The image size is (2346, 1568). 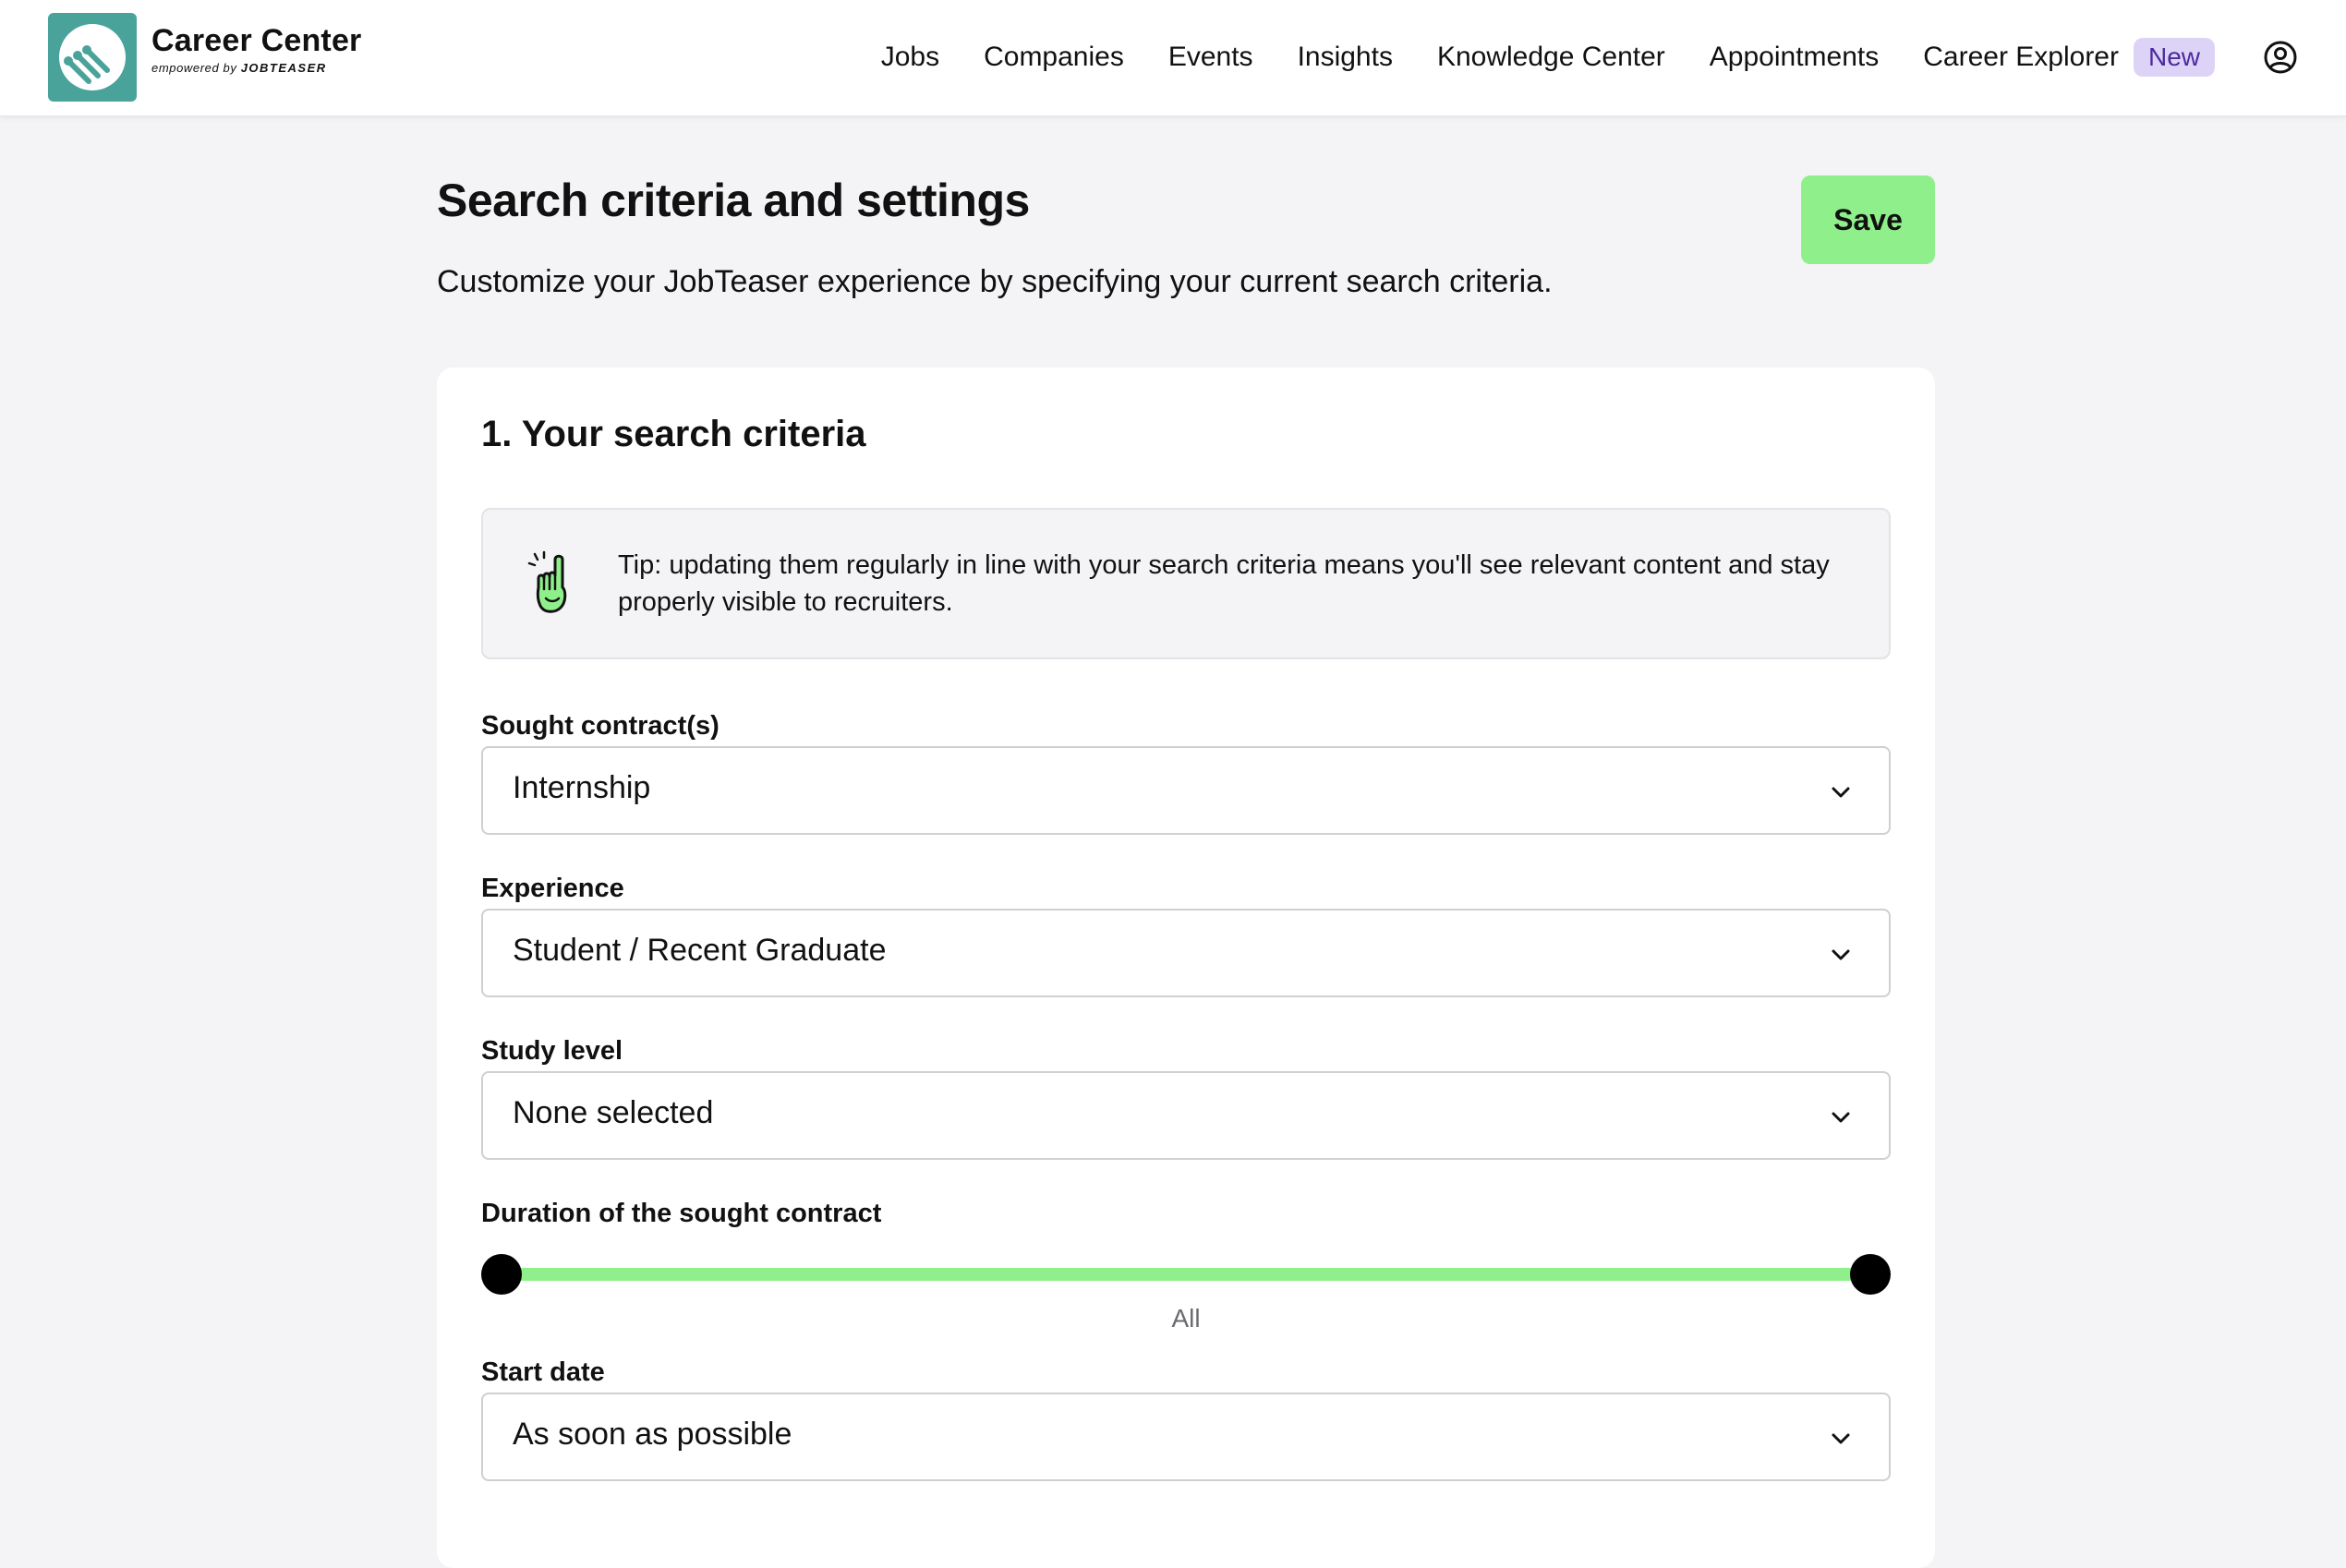 I want to click on page-title: Search criteria and settings, so click(x=733, y=200).